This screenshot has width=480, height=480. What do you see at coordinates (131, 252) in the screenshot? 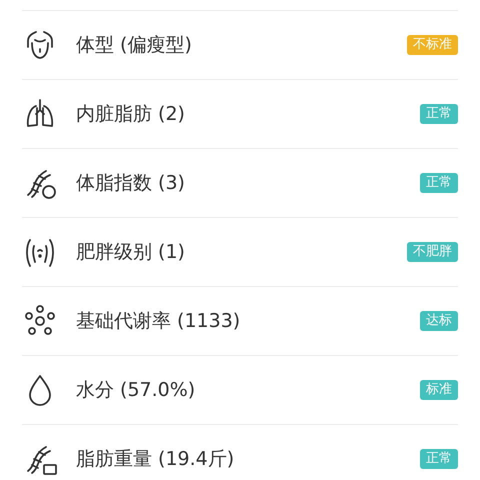
I see `metric-label: 肥胖级别 (1)` at bounding box center [131, 252].